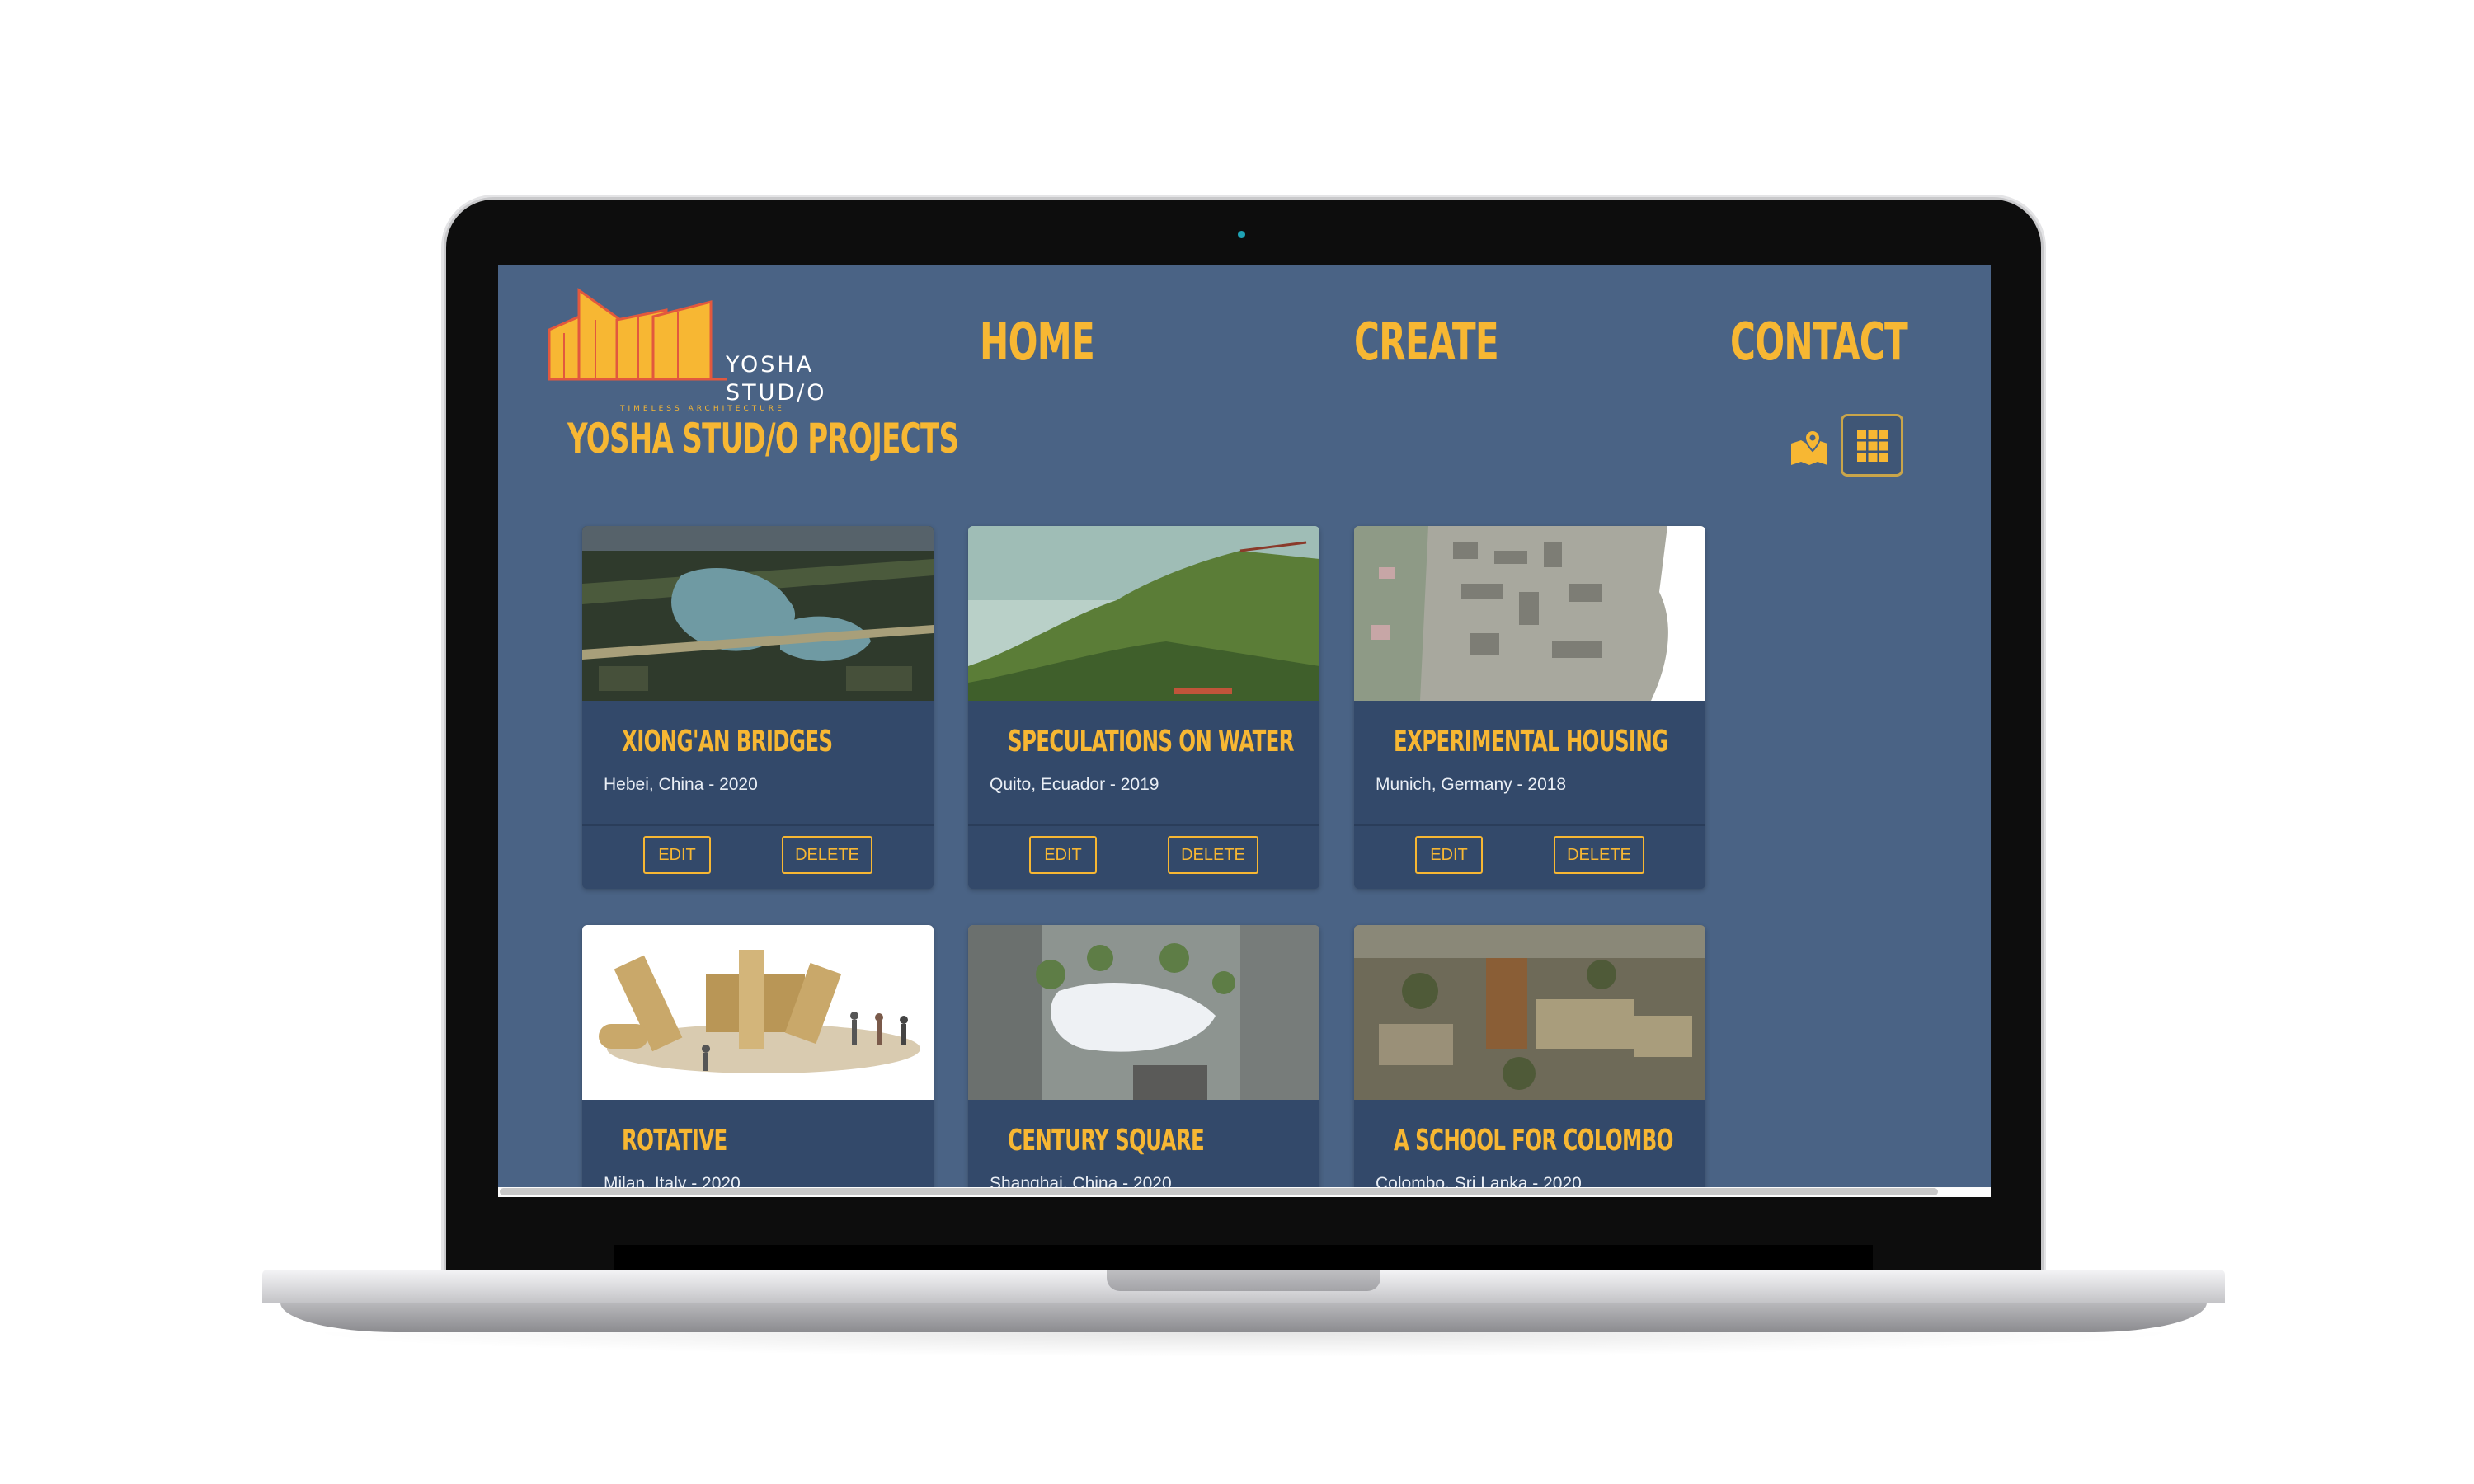 This screenshot has height=1484, width=2474. What do you see at coordinates (770, 365) in the screenshot?
I see `logo-name-line1: YOSHA` at bounding box center [770, 365].